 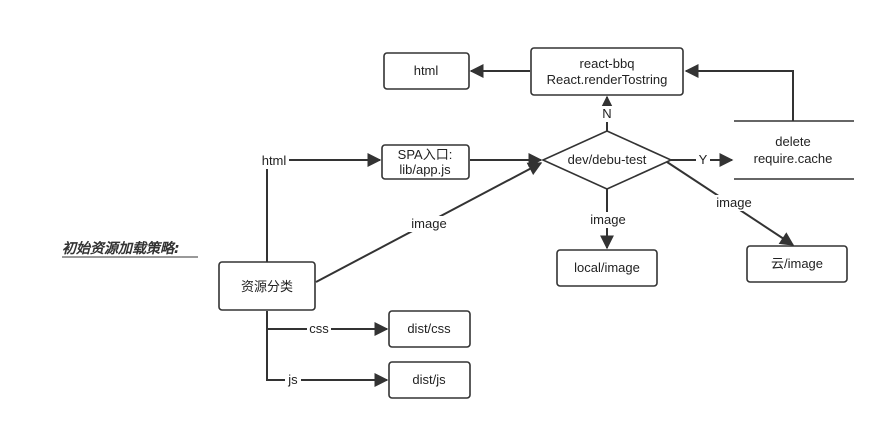 I want to click on svg-text: js, so click(x=292, y=379).